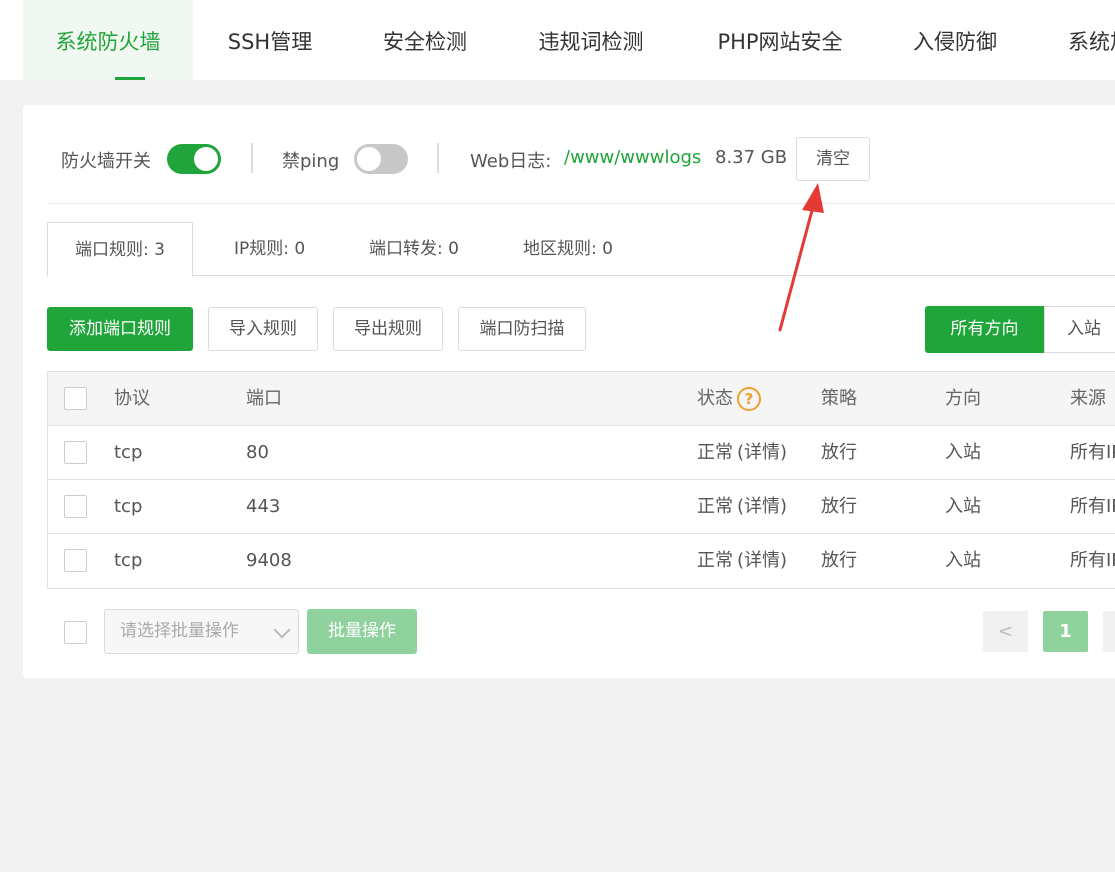 This screenshot has height=872, width=1115. I want to click on tab-ssh: SSH管理, so click(270, 40).